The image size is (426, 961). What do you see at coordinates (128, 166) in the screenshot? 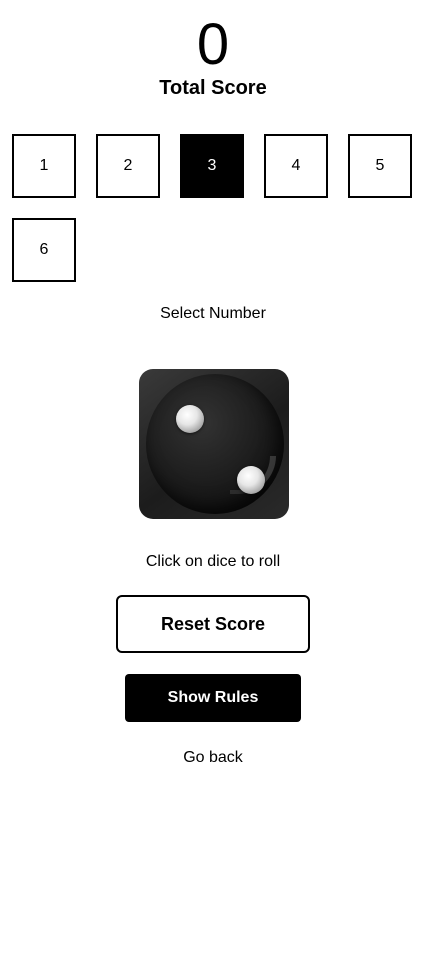
I see `number-option-2: 2` at bounding box center [128, 166].